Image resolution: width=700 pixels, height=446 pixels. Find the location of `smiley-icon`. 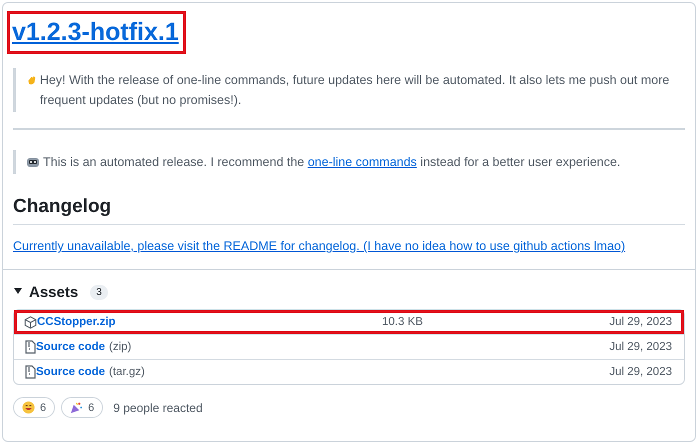

smiley-icon is located at coordinates (28, 407).